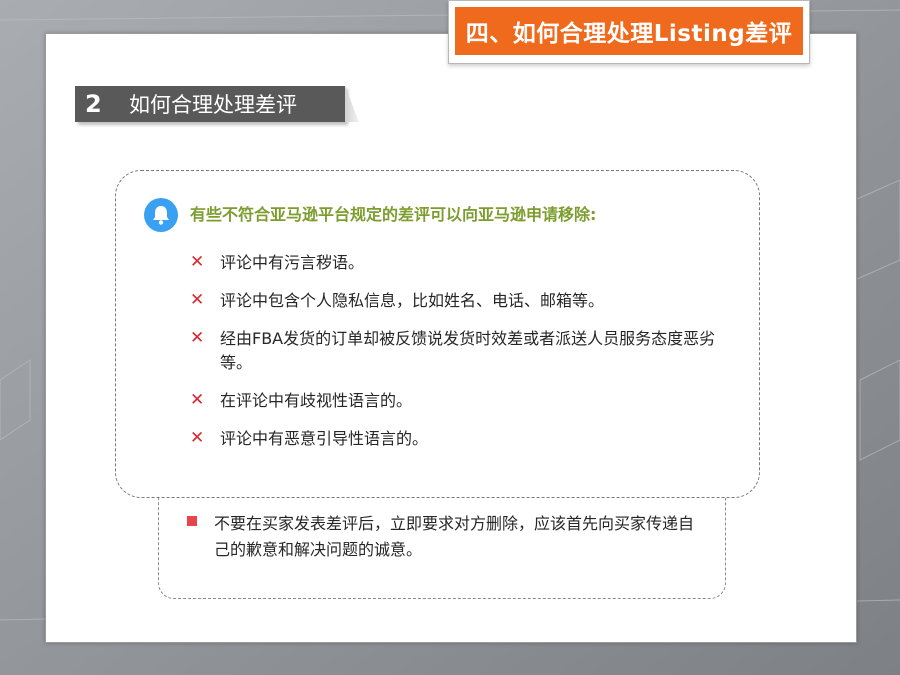 Image resolution: width=900 pixels, height=675 pixels. I want to click on section-header: 2 如何合理处理差评, so click(210, 104).